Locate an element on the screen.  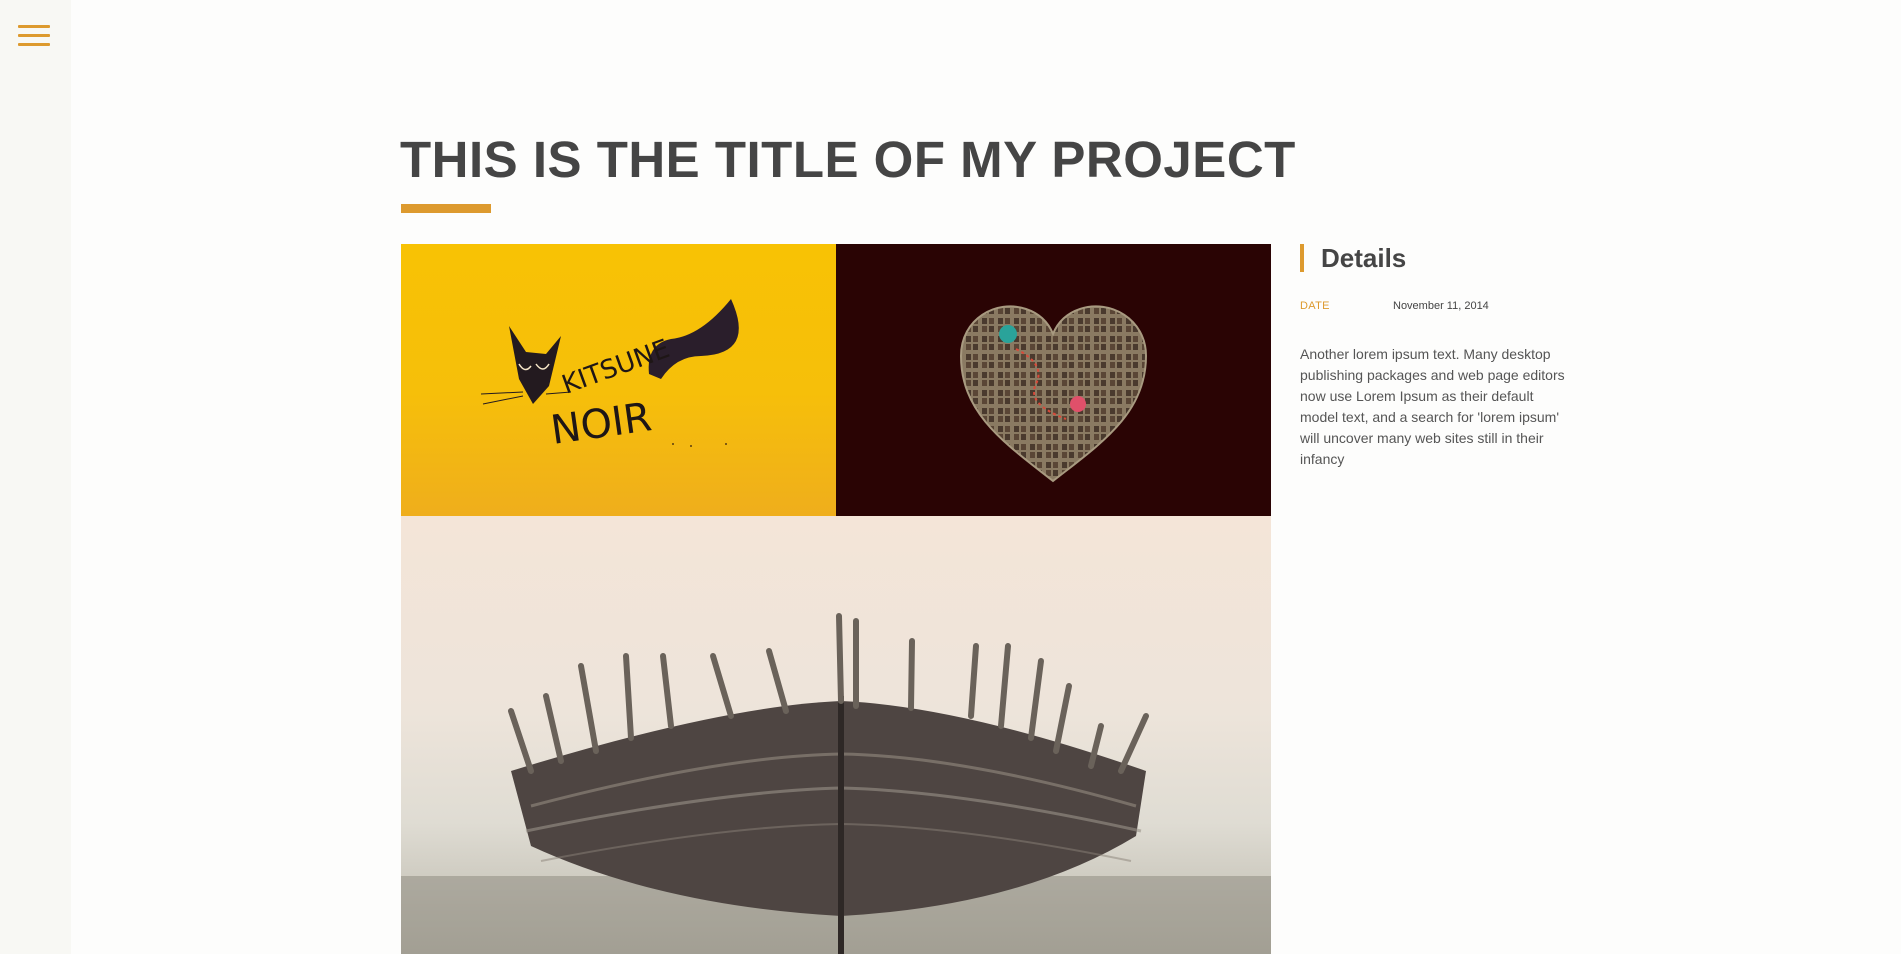
details-accent-bar is located at coordinates (1302, 258).